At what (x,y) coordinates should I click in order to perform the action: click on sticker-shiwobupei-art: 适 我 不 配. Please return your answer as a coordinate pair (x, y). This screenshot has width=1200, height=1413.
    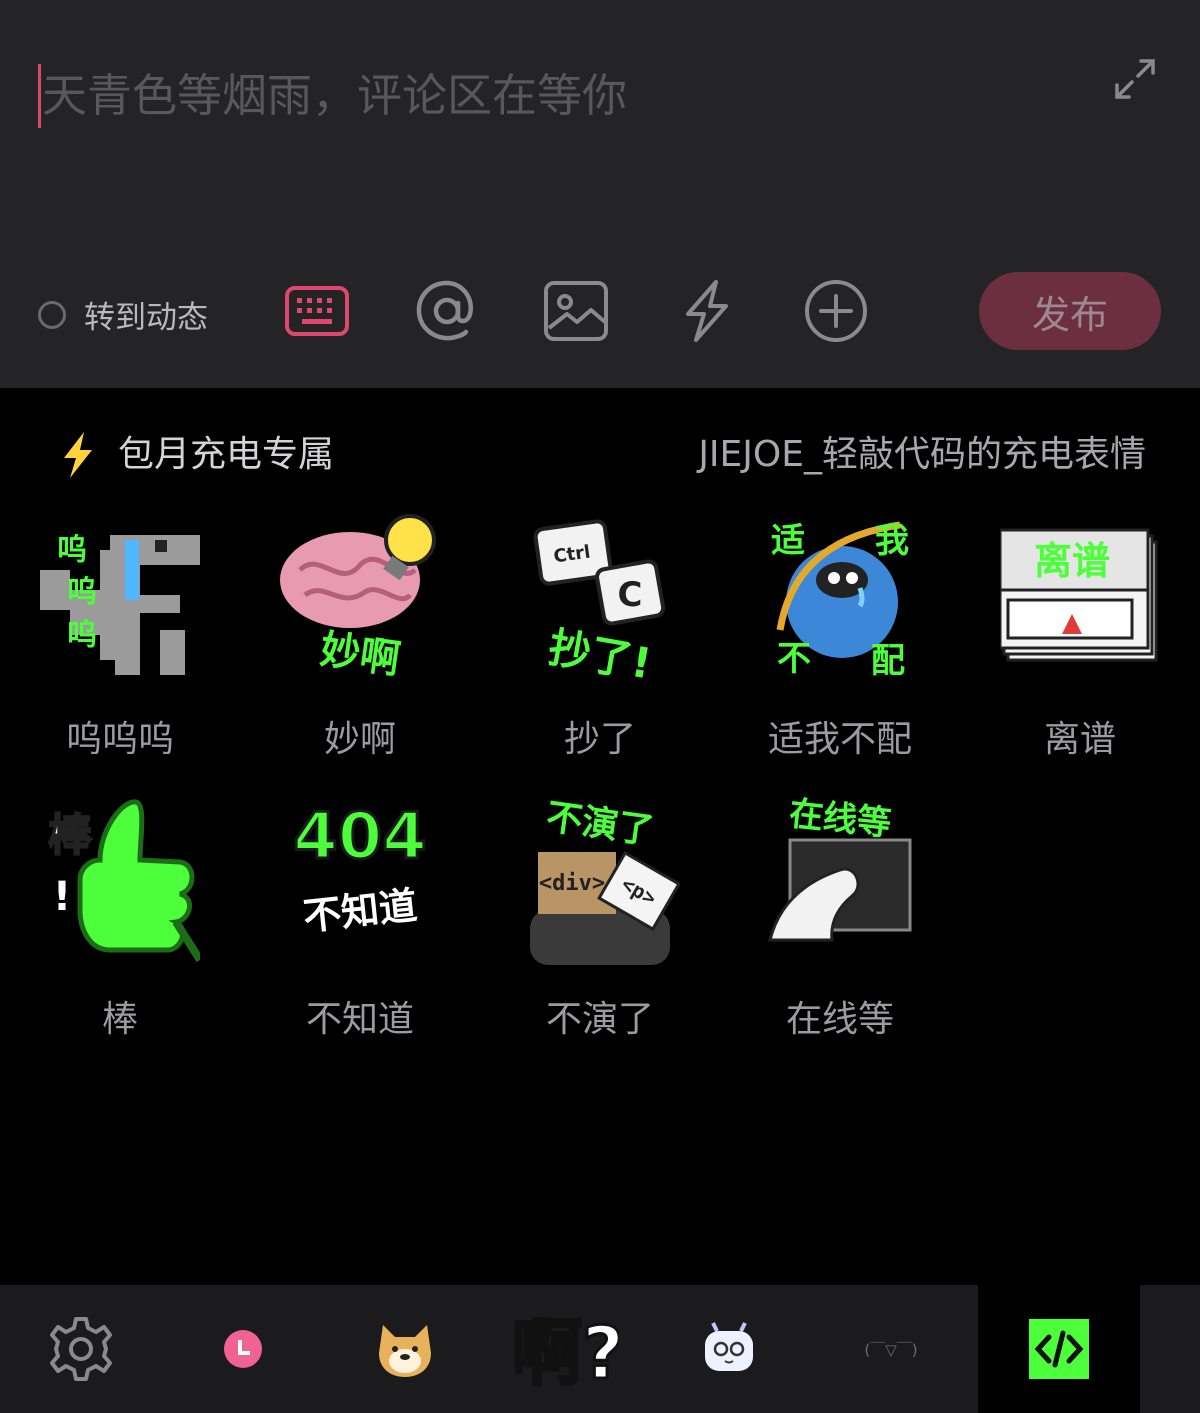
    Looking at the image, I should click on (840, 601).